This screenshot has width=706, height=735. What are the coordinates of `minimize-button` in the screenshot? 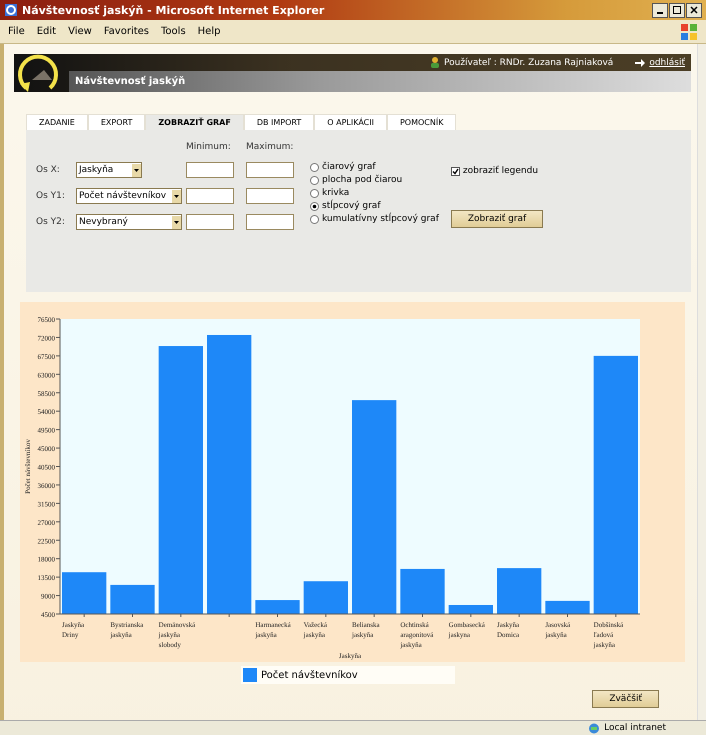 It's located at (660, 10).